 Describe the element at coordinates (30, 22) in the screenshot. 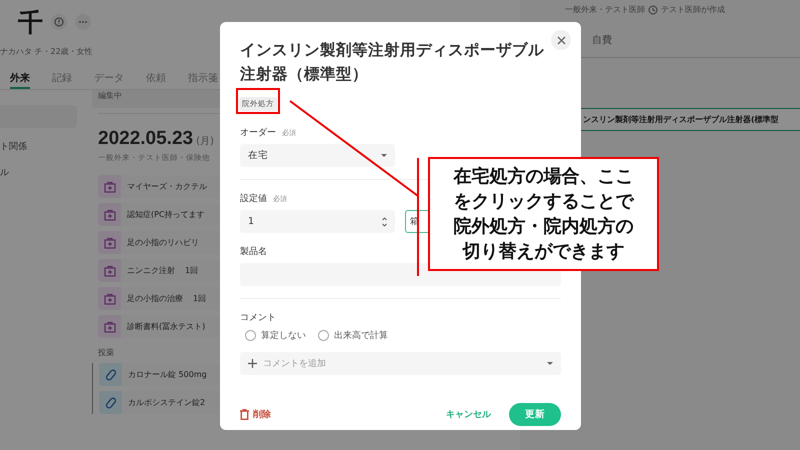

I see `patient-name: 千` at that location.